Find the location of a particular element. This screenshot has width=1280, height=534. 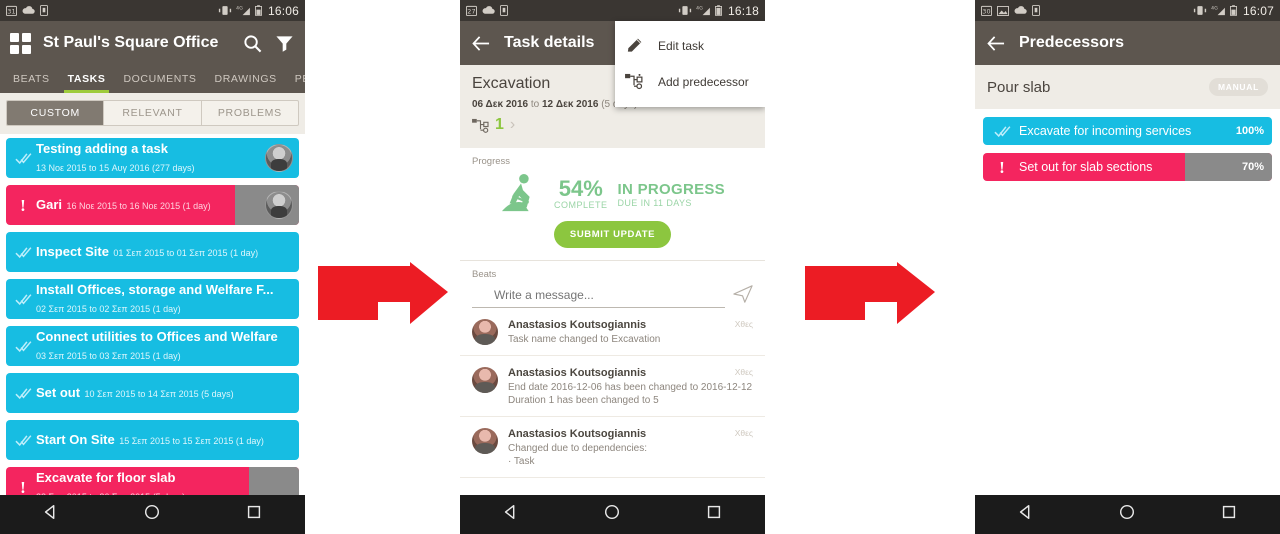

tab-people: PEOPLE is located at coordinates (295, 83).